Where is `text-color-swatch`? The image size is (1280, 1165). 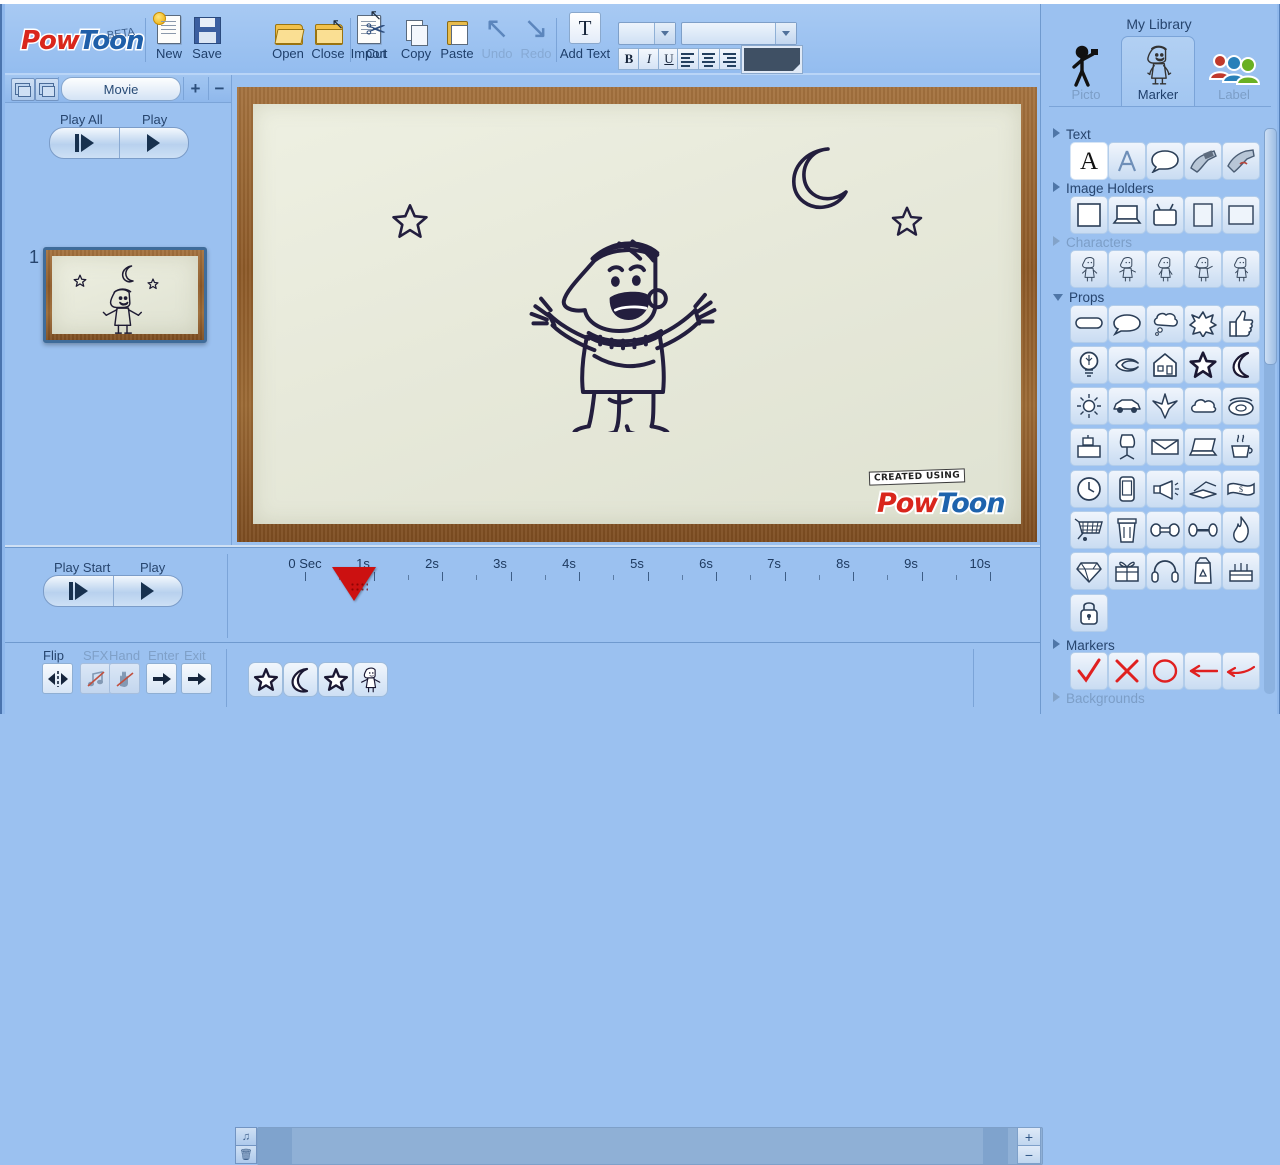
text-color-swatch is located at coordinates (772, 59).